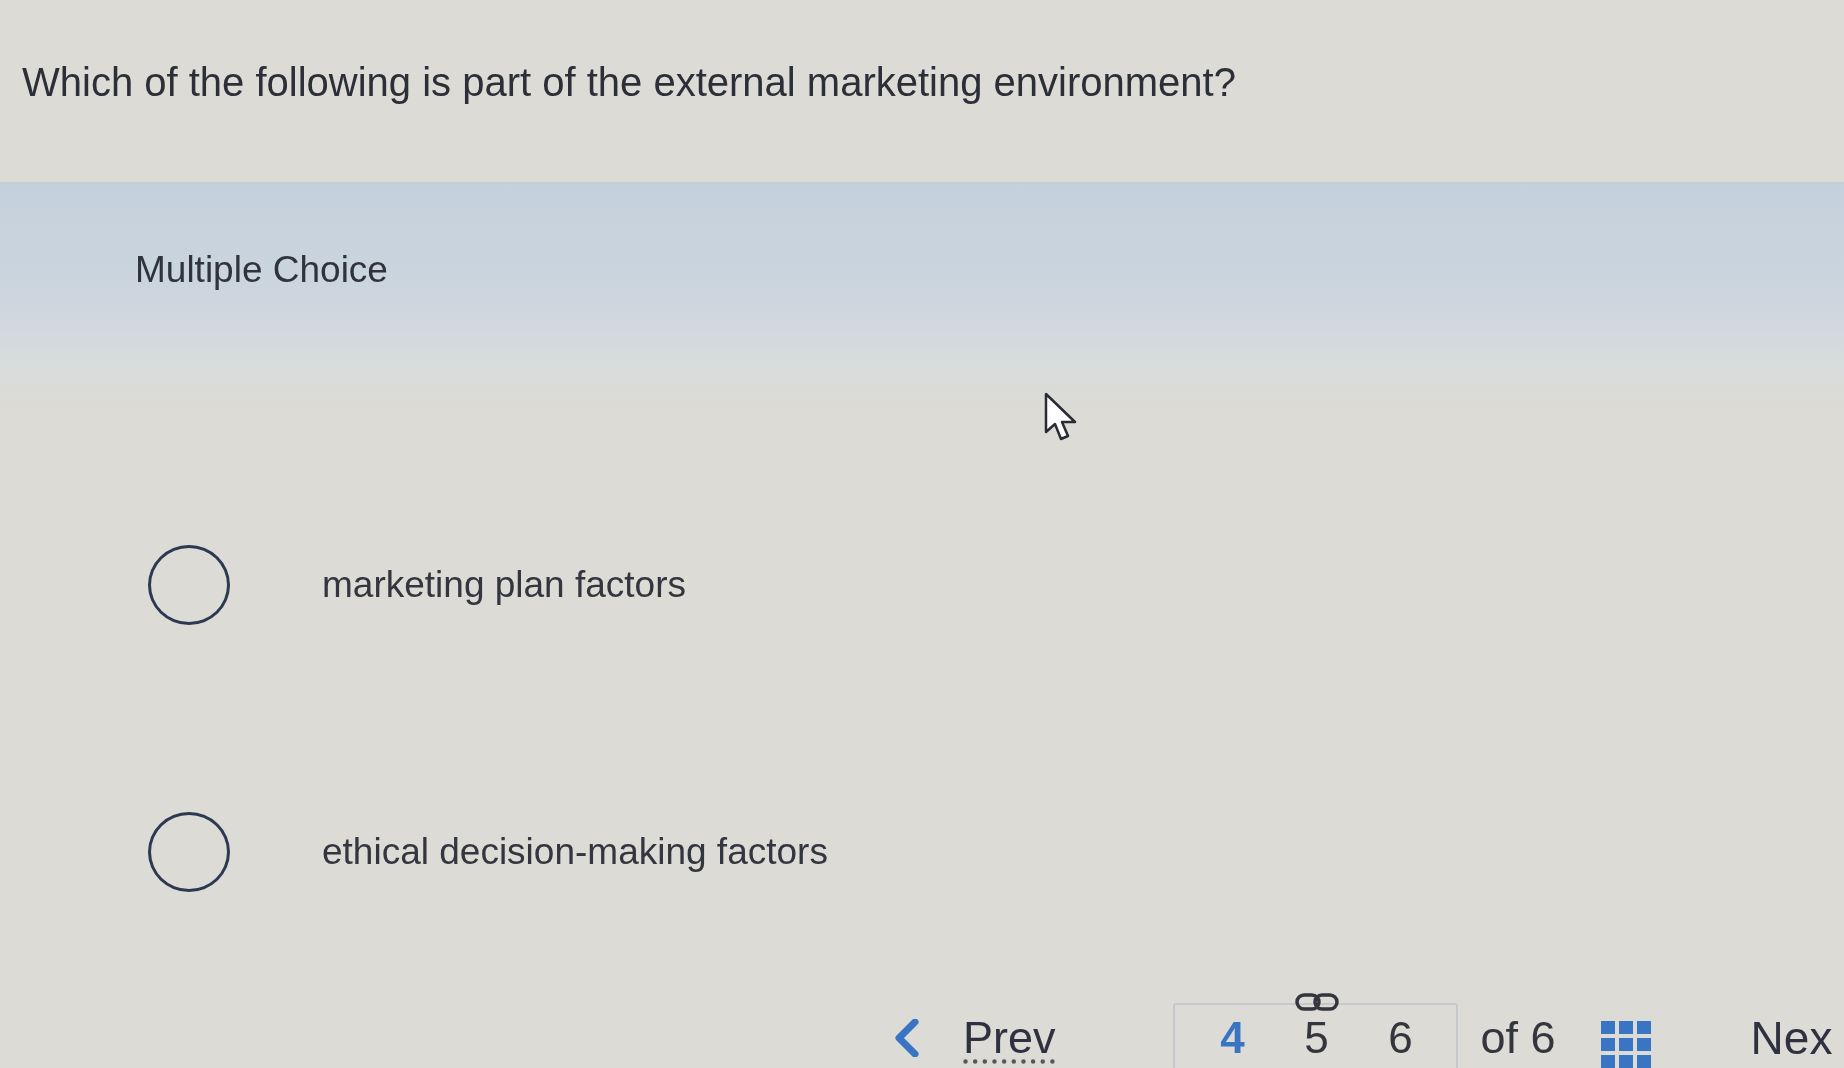 This screenshot has width=1844, height=1068. I want to click on option-label: ethical decision-making factors, so click(575, 852).